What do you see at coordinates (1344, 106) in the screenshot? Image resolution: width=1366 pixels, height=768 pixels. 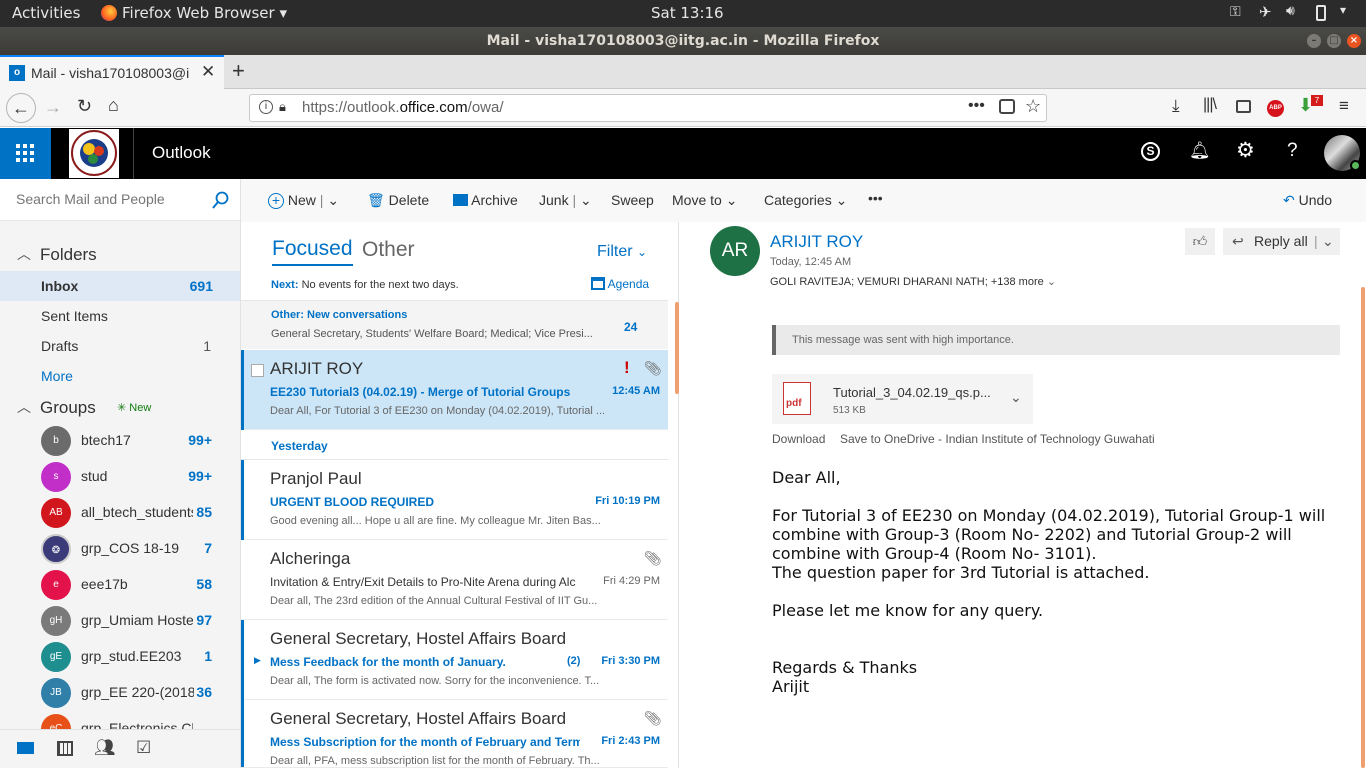 I see `menu-icon: ≡` at bounding box center [1344, 106].